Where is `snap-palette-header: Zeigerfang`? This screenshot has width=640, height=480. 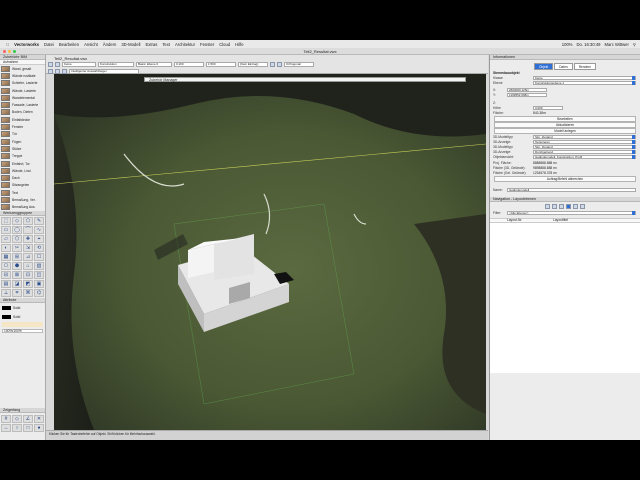 snap-palette-header: Zeigerfang is located at coordinates (22, 410).